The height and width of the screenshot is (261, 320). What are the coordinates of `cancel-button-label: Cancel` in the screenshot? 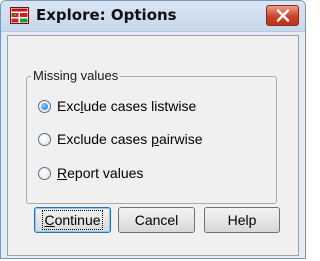 It's located at (156, 220).